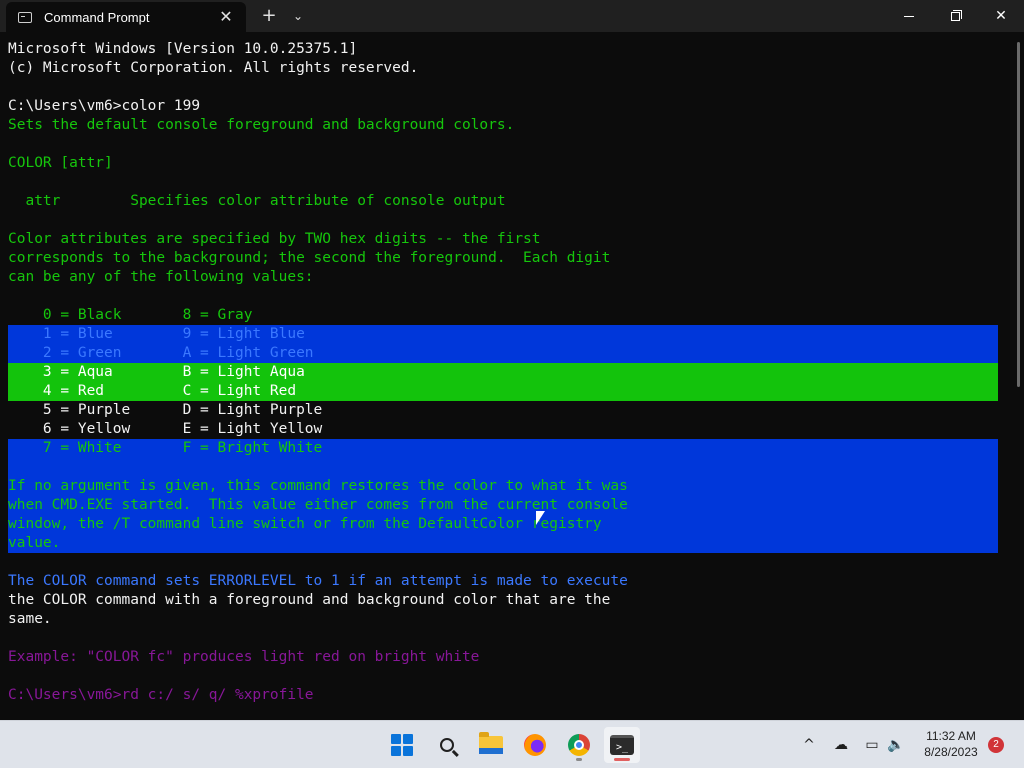  Describe the element at coordinates (226, 17) in the screenshot. I see `tab-close-button: ✕` at that location.